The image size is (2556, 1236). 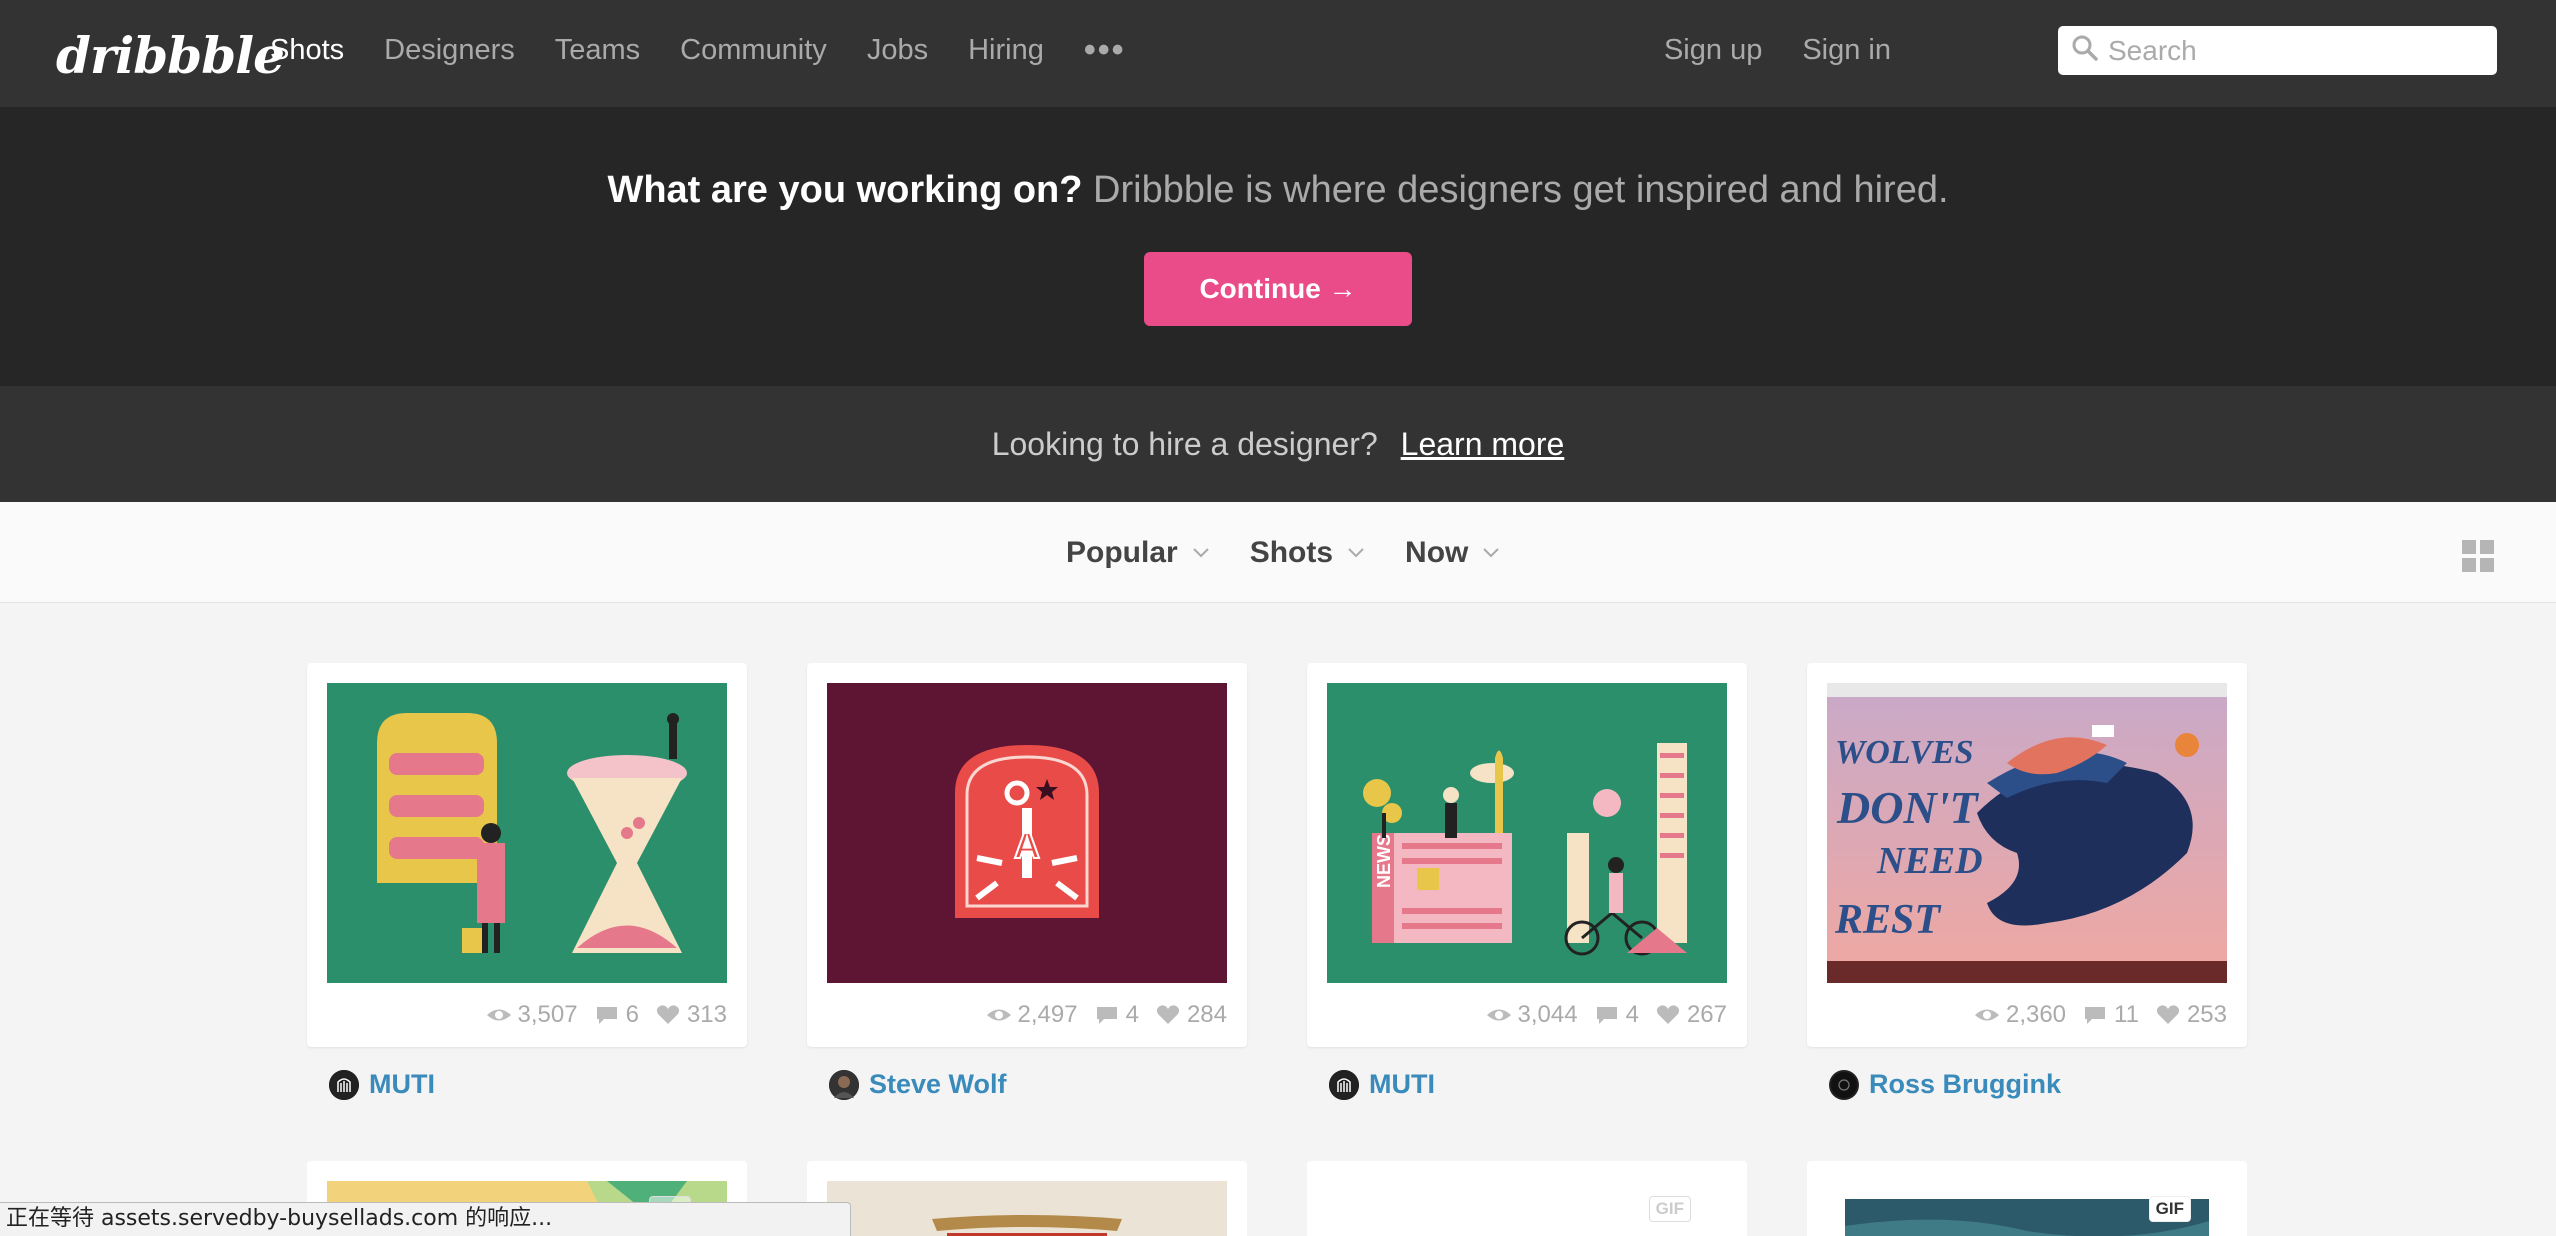 What do you see at coordinates (1527, 833) in the screenshot?
I see `shot-thumbnail: NEWS` at bounding box center [1527, 833].